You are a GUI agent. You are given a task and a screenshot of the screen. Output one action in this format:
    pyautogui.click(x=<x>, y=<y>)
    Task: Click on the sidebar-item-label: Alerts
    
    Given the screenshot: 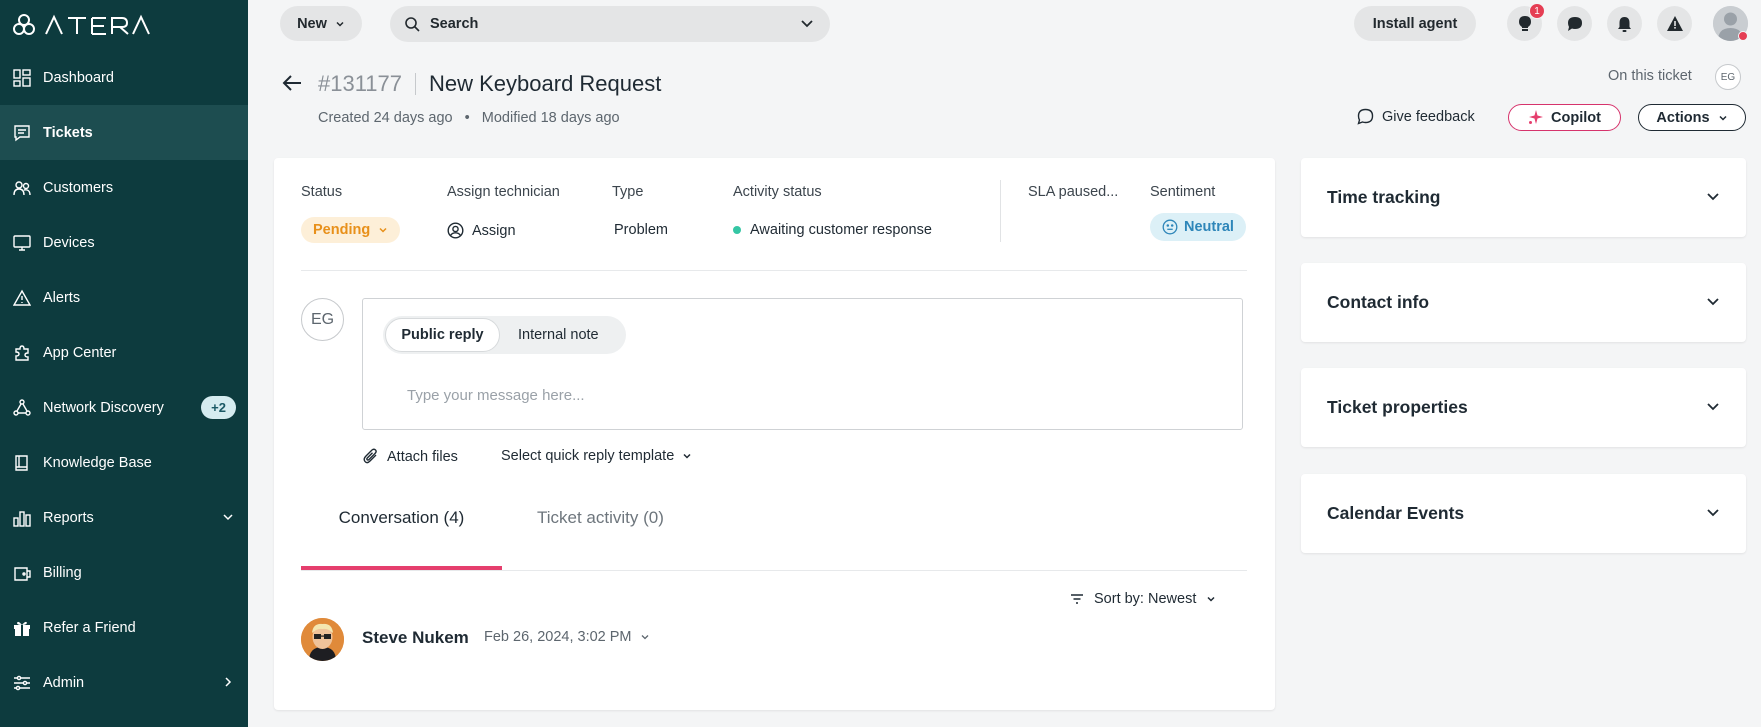 What is the action you would take?
    pyautogui.click(x=62, y=297)
    